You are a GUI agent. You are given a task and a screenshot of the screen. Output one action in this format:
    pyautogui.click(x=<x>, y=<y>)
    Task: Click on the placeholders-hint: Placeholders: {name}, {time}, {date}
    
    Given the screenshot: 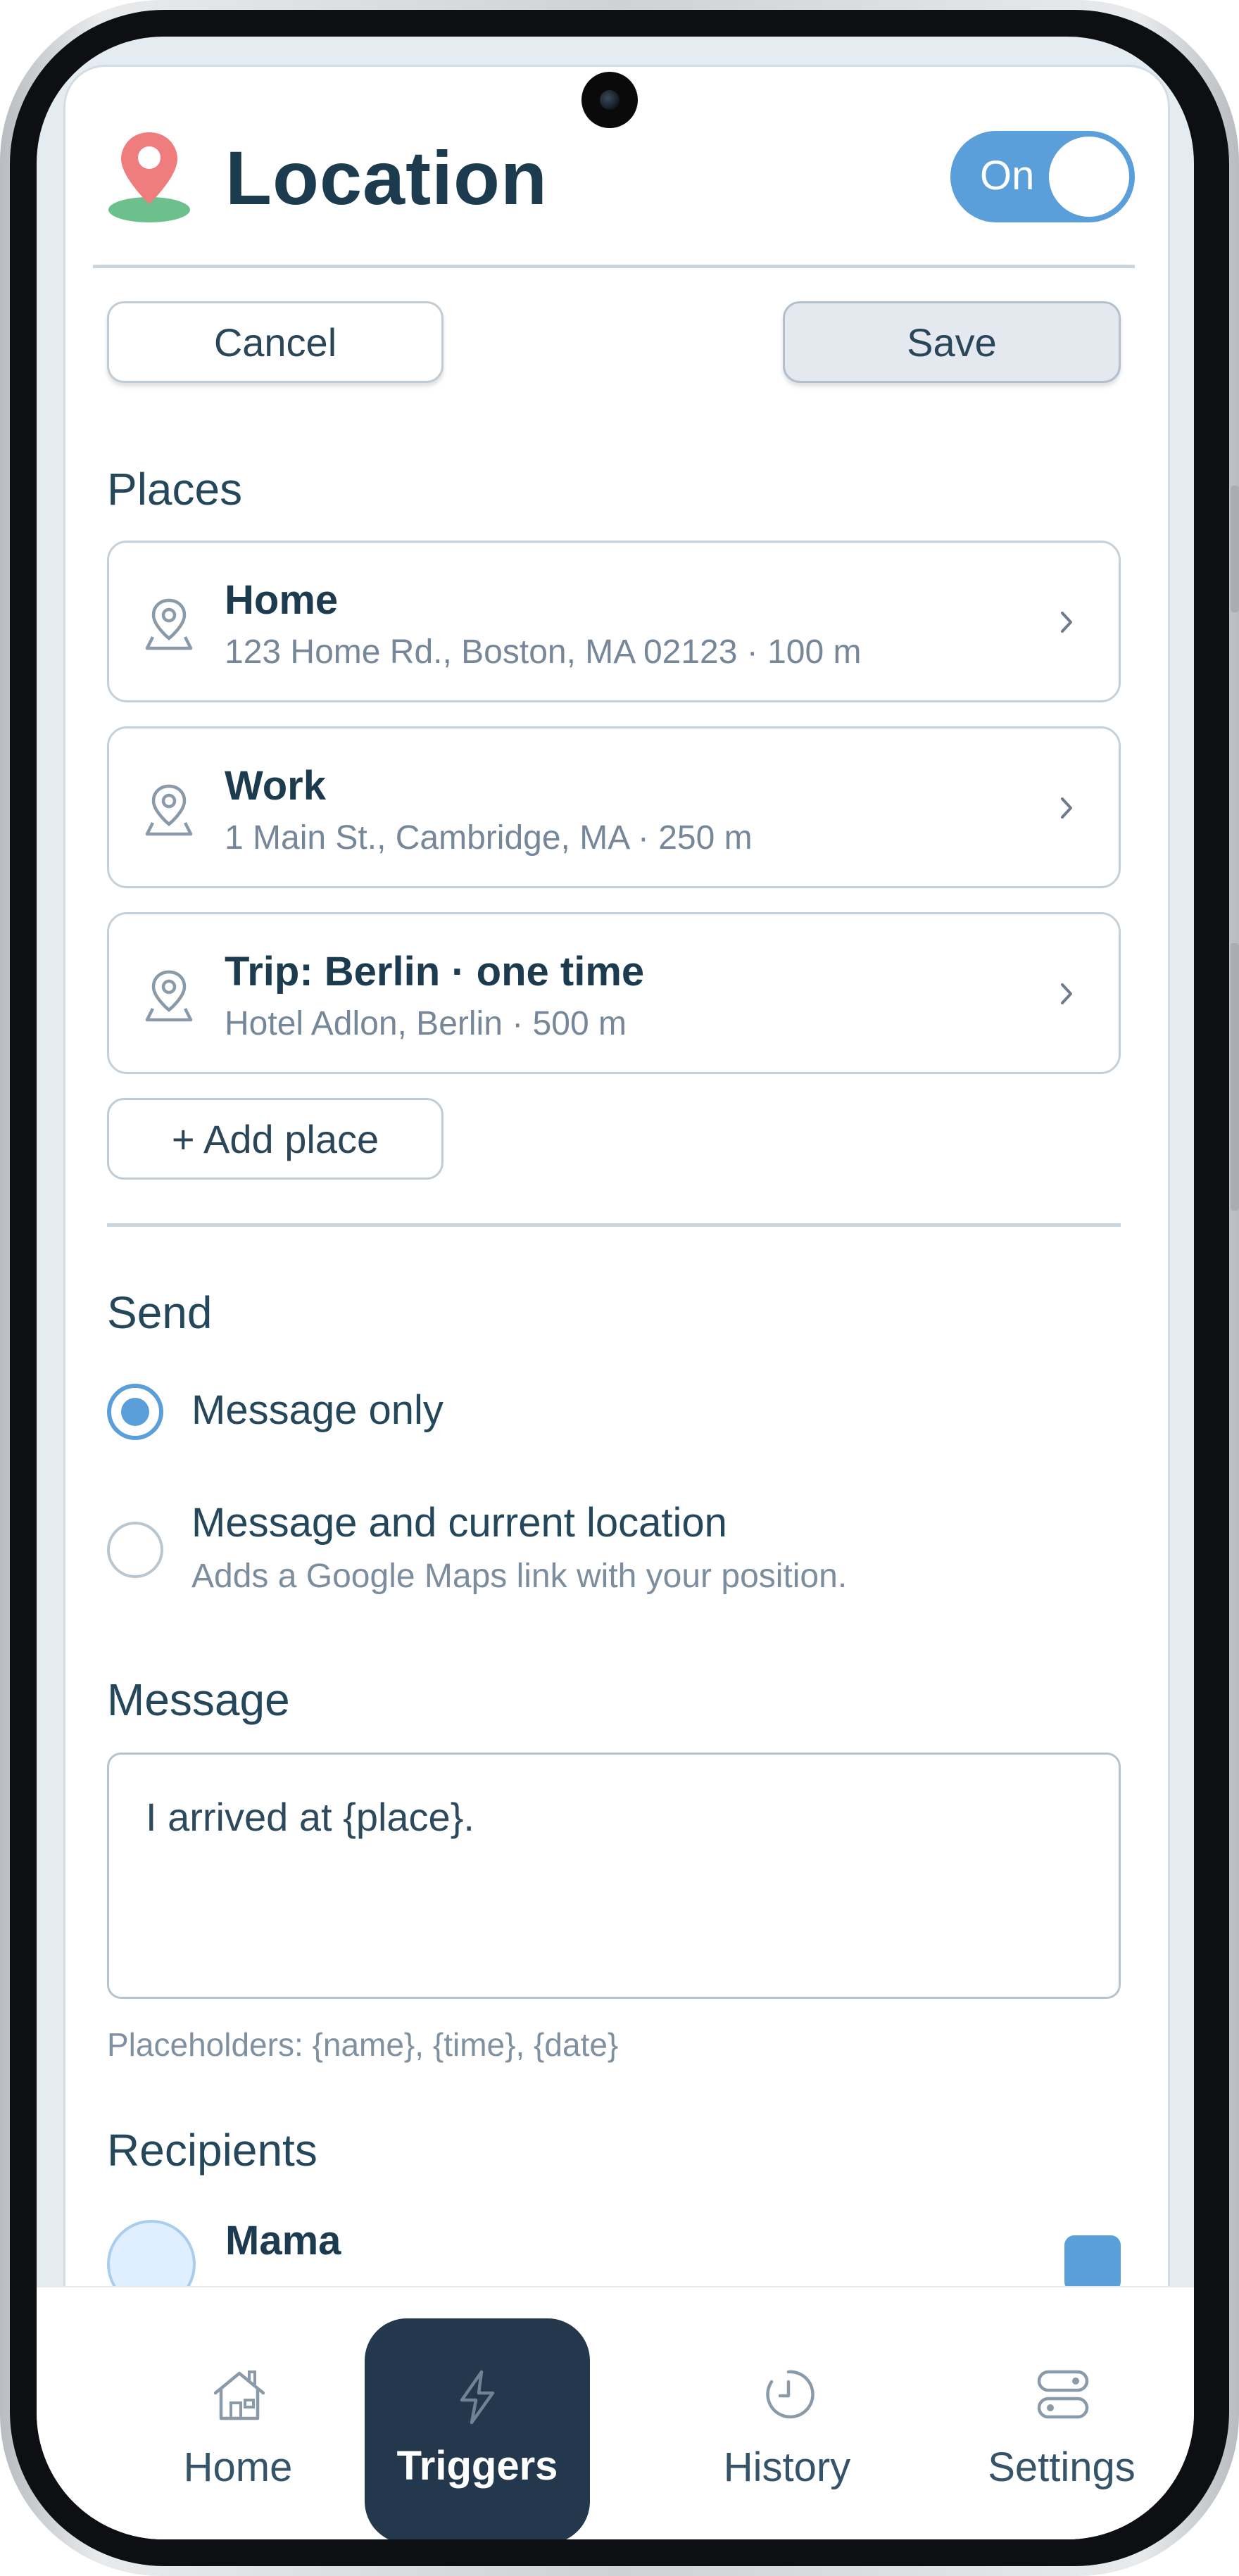 What is the action you would take?
    pyautogui.click(x=363, y=2044)
    